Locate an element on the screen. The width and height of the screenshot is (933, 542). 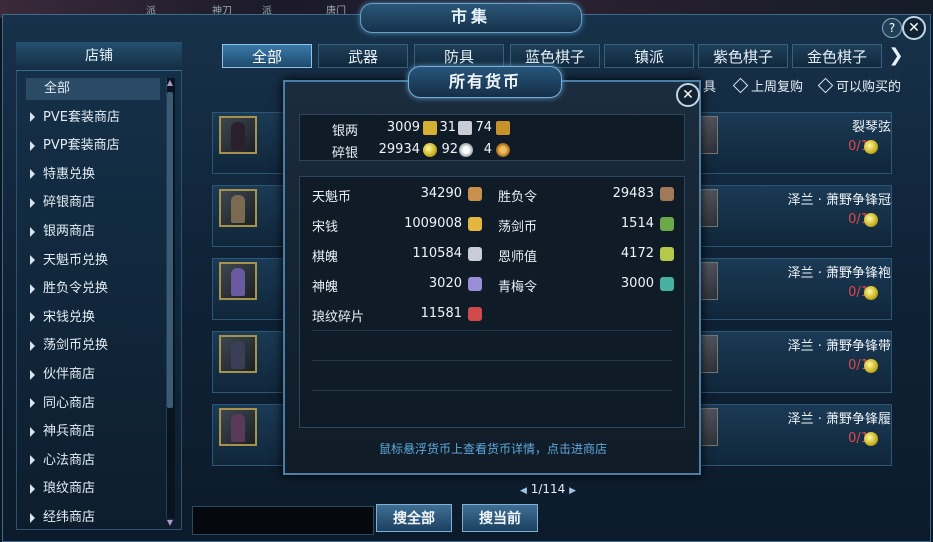
sidebar-item: 银两商店 is located at coordinates (95, 232).